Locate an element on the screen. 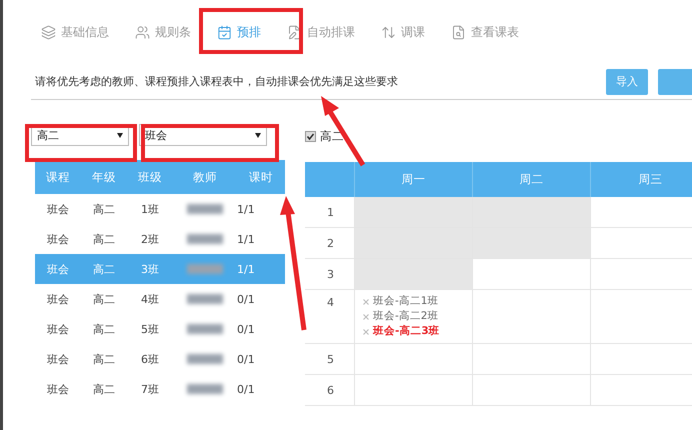  table-cell: 1班 is located at coordinates (150, 209).